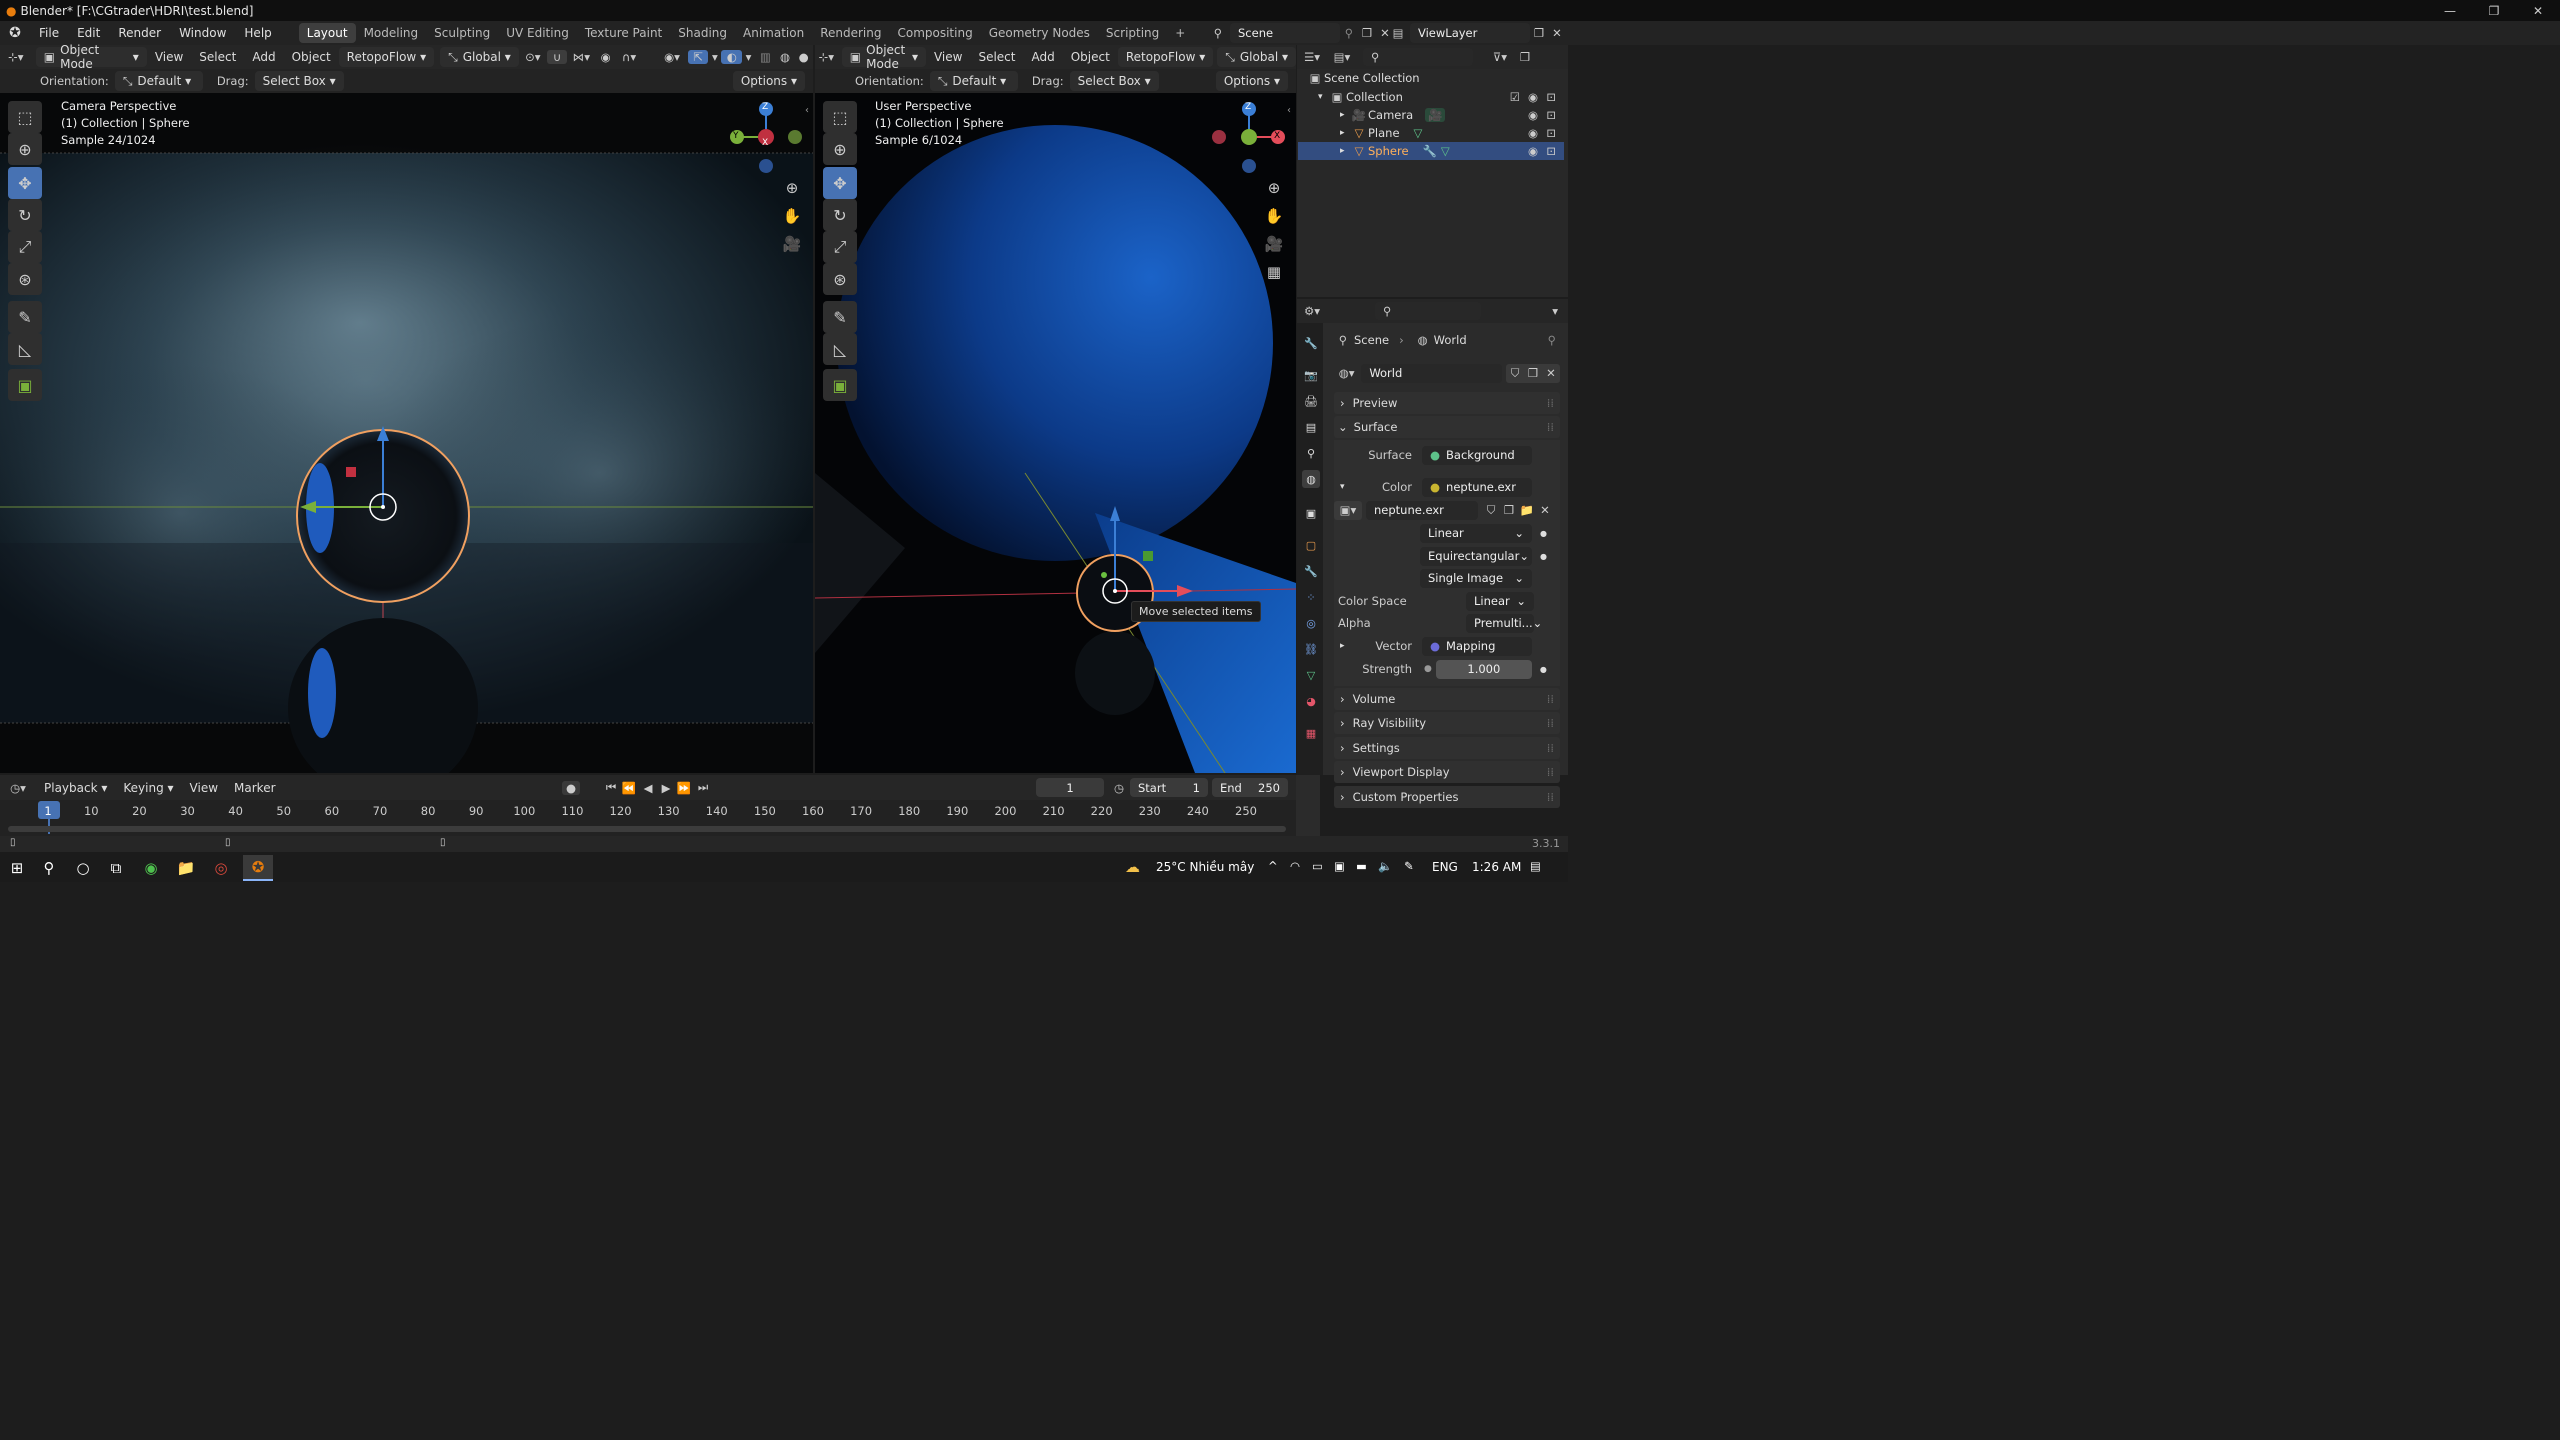  Describe the element at coordinates (1090, 57) in the screenshot. I see `right-menu-object: Object` at that location.